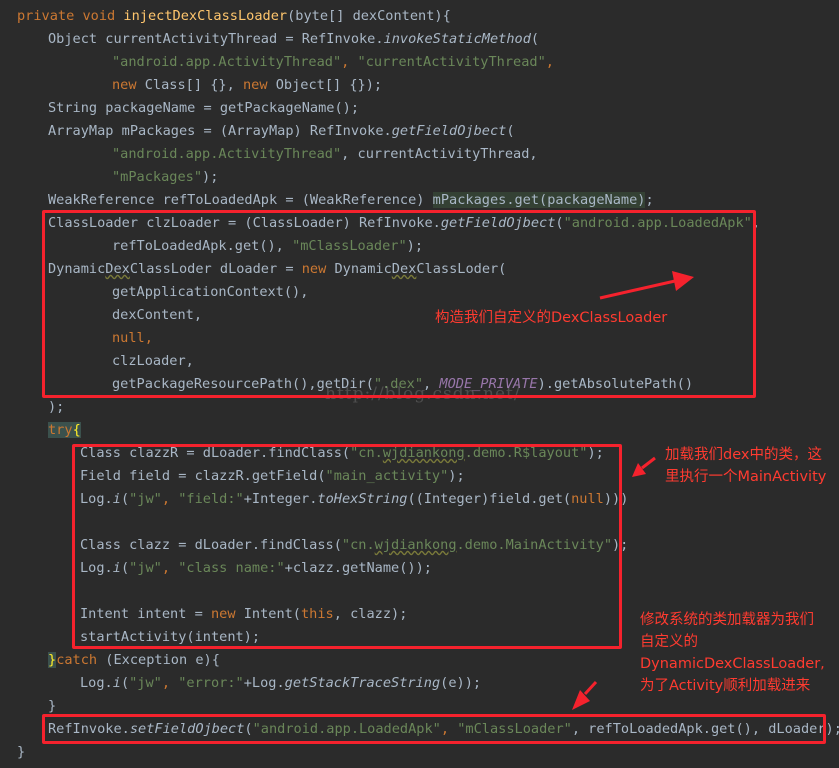  What do you see at coordinates (646, 285) in the screenshot?
I see `arrow-to-classloader-box` at bounding box center [646, 285].